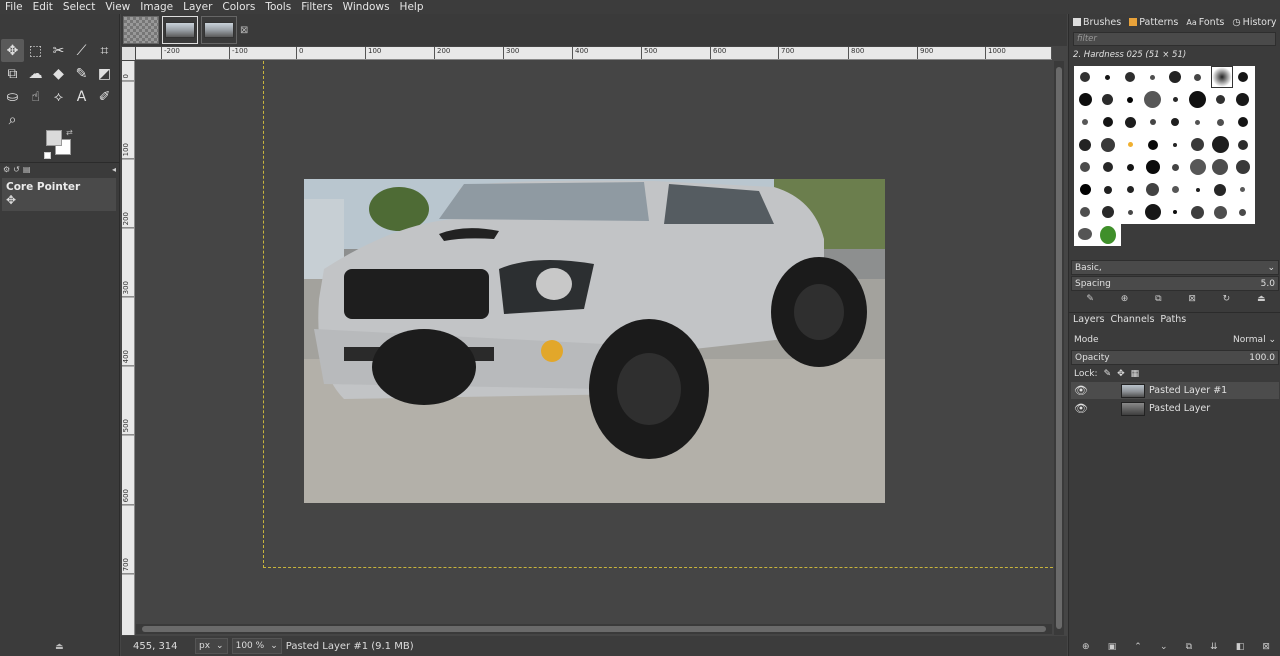  What do you see at coordinates (12, 73) in the screenshot?
I see `transform-tool-icon: ⧉` at bounding box center [12, 73].